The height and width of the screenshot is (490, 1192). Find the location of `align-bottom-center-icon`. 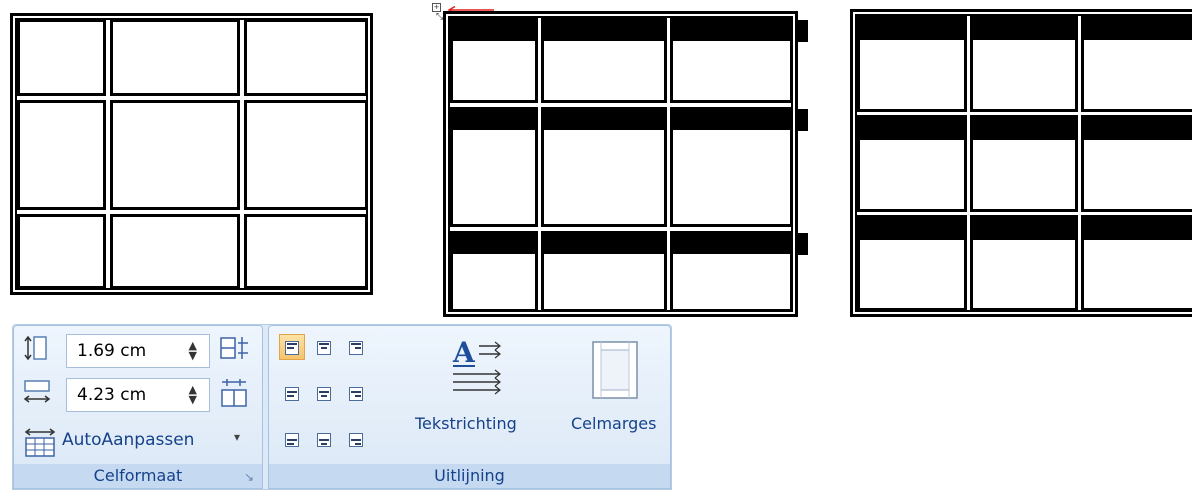

align-bottom-center-icon is located at coordinates (324, 440).